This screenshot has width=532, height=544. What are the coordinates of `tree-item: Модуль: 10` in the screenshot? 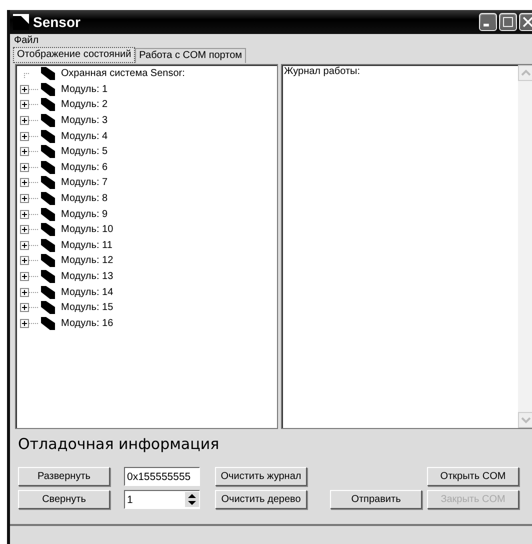 It's located at (87, 230).